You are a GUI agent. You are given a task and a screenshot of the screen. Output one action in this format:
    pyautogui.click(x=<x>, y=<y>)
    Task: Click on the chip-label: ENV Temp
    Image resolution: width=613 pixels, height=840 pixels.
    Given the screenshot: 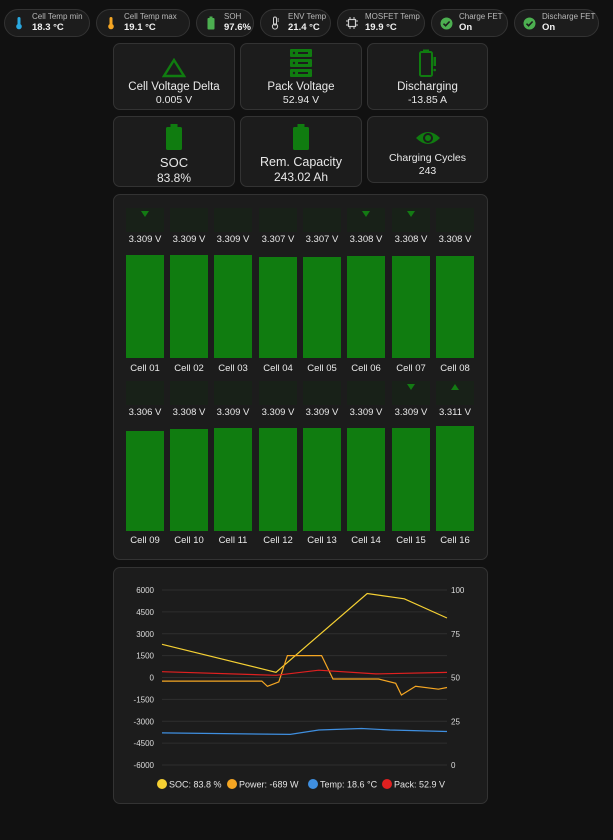 What is the action you would take?
    pyautogui.click(x=307, y=17)
    